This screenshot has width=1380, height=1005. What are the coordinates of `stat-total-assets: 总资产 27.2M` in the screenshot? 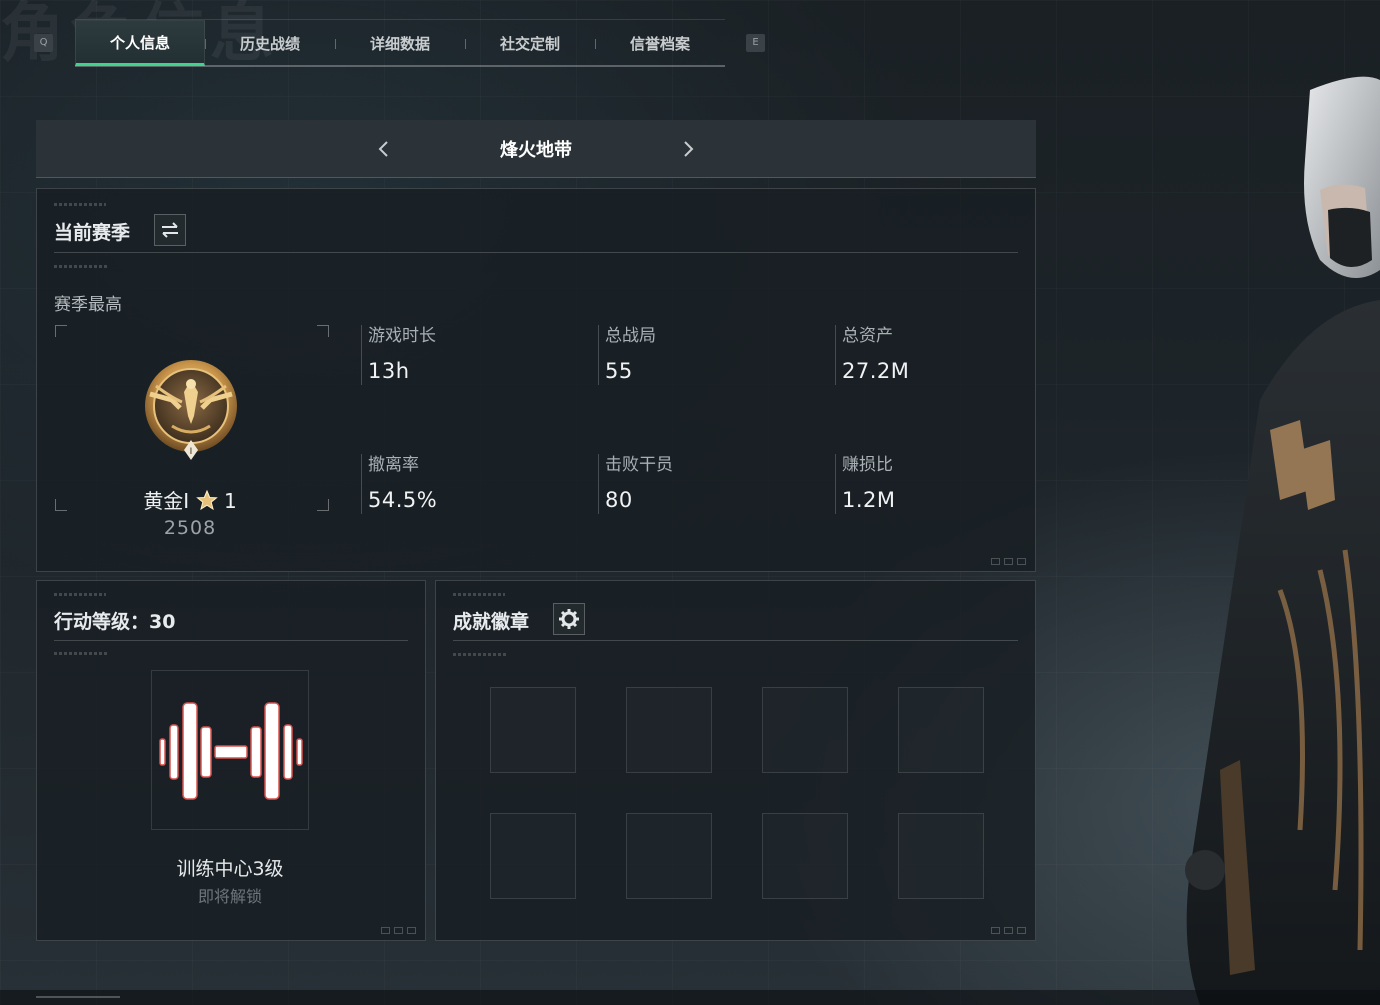 It's located at (935, 355).